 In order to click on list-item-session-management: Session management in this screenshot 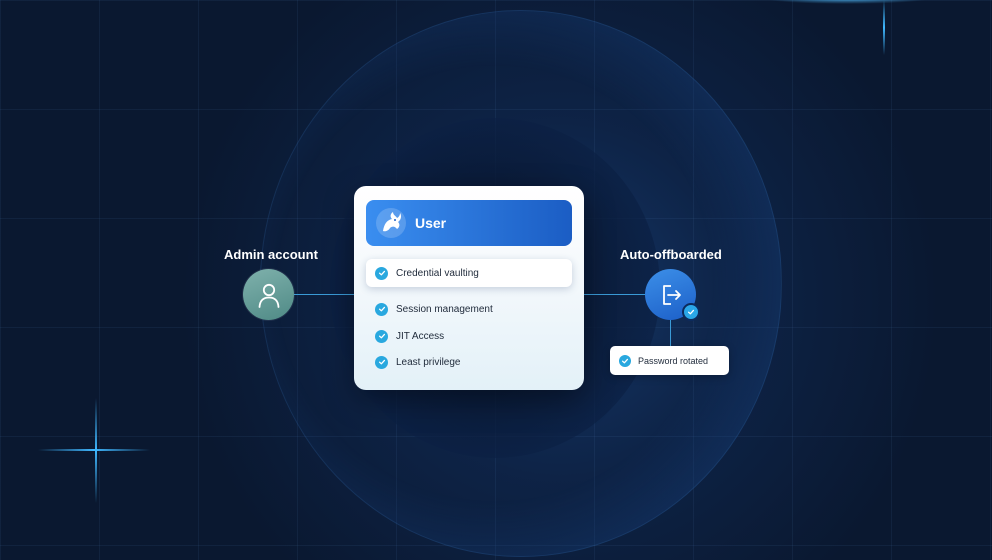, I will do `click(469, 309)`.